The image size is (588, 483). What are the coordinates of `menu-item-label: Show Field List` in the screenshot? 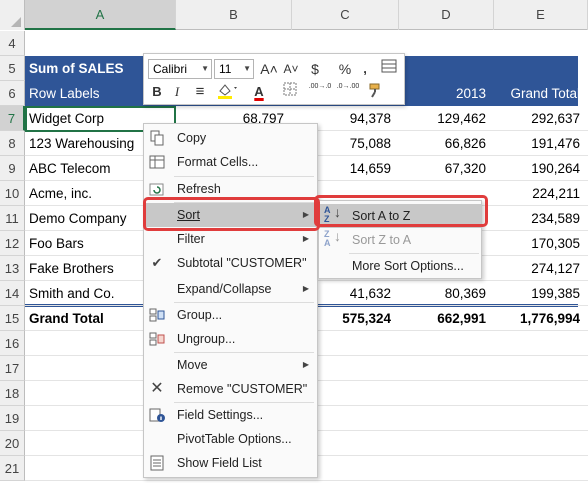 It's located at (219, 463).